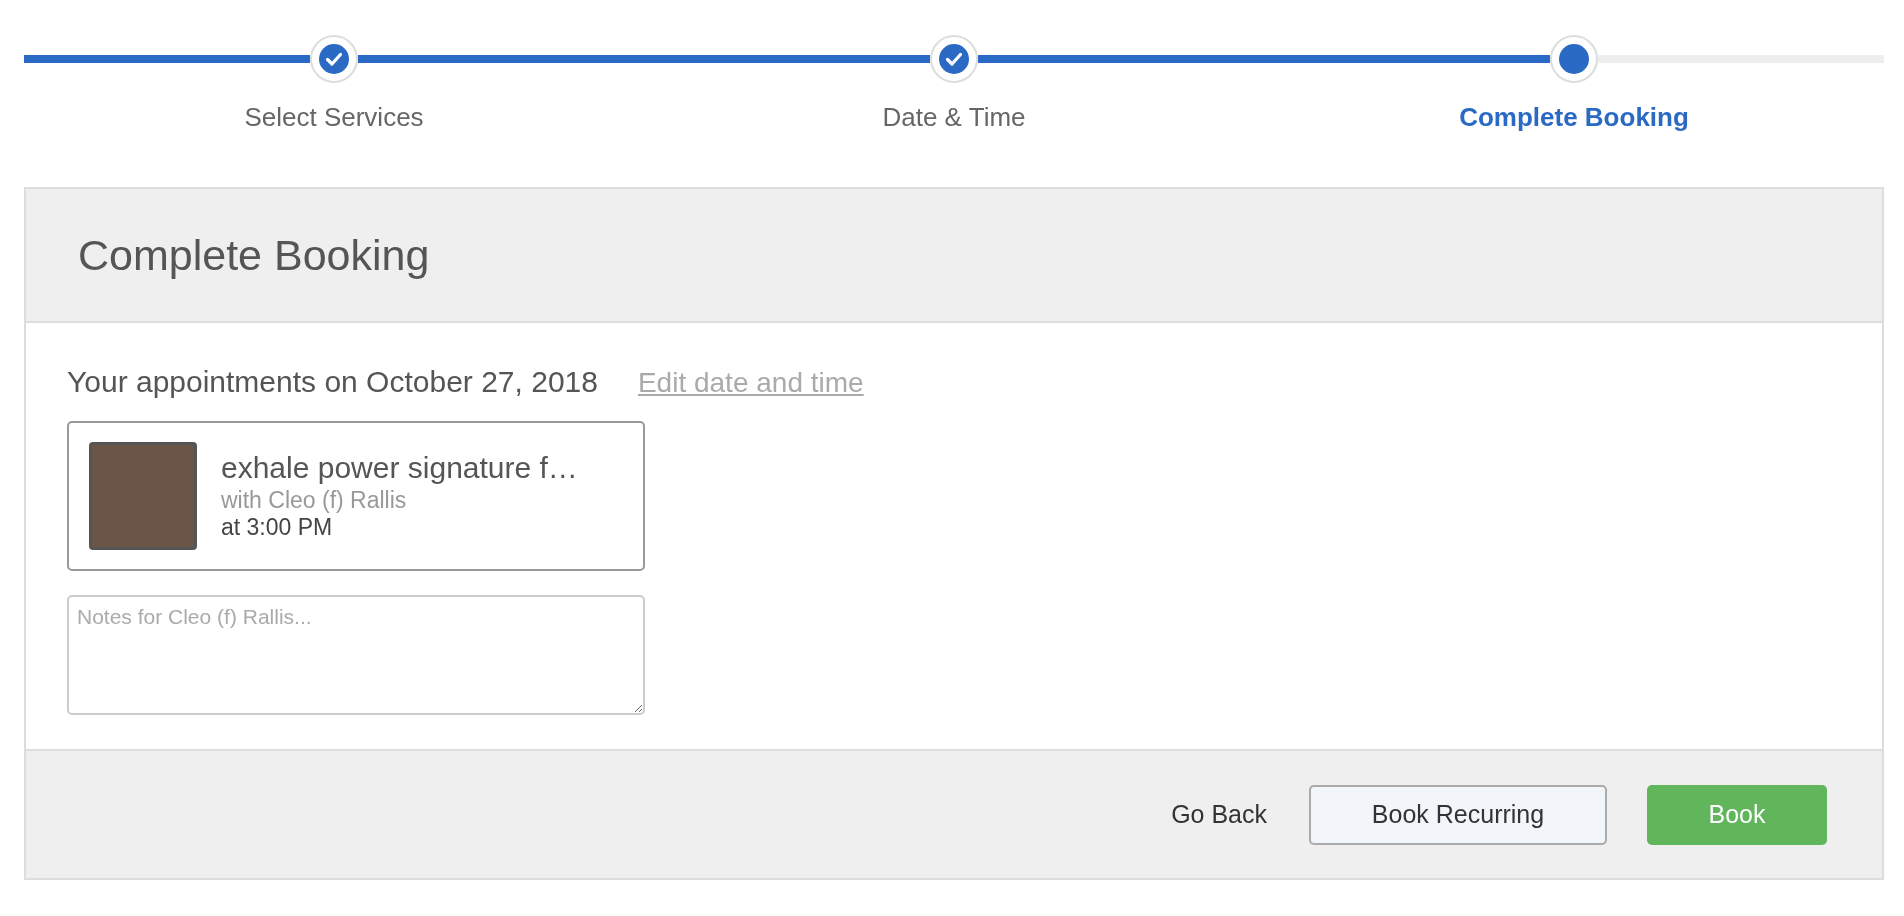 This screenshot has width=1904, height=916. I want to click on step-label: Complete Booking, so click(1574, 117).